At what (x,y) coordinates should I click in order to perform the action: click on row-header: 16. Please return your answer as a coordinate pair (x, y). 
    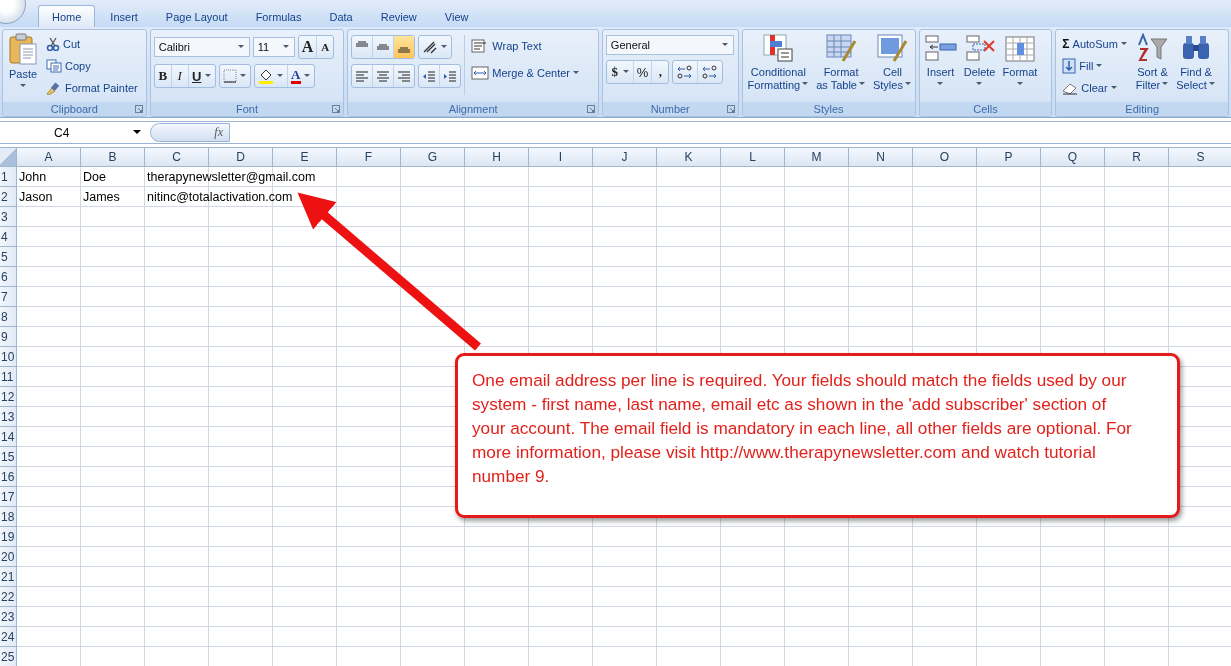
    Looking at the image, I should click on (8, 477).